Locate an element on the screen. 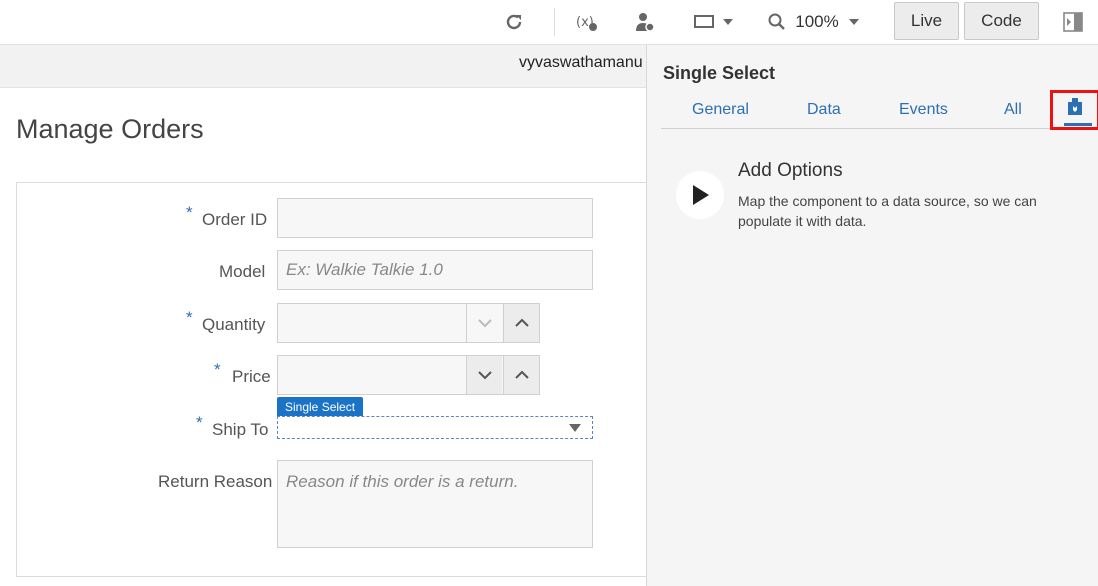  page-title: Manage Orders is located at coordinates (110, 129).